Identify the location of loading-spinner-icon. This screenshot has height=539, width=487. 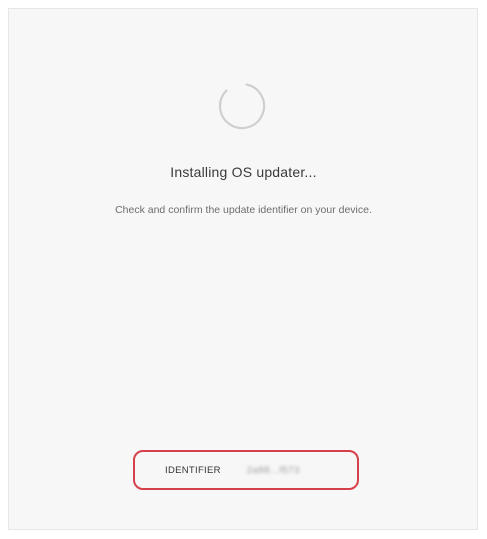
(242, 106).